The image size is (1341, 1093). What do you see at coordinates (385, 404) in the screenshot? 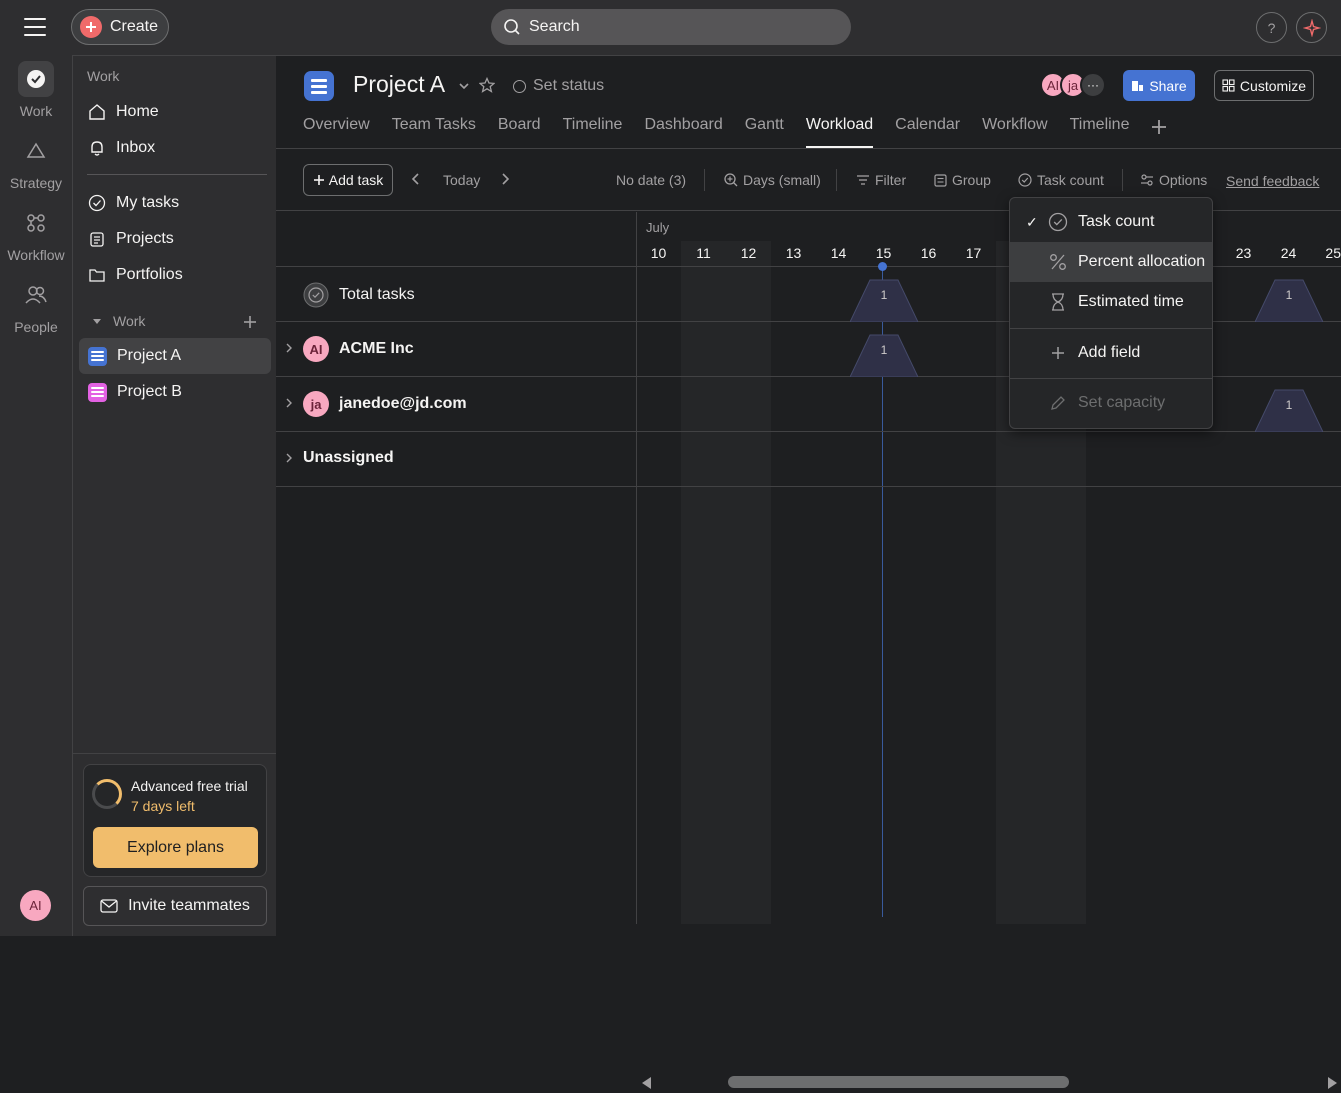
I see `row-label: ja janedoe@jd.com` at bounding box center [385, 404].